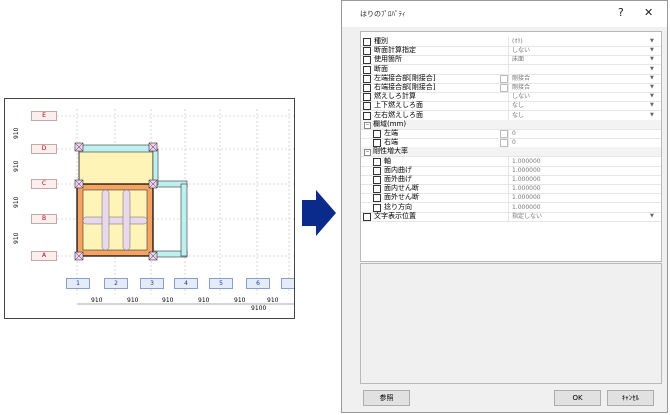 Image resolution: width=670 pixels, height=415 pixels. What do you see at coordinates (401, 197) in the screenshot?
I see `property-label: 面外せん断` at bounding box center [401, 197].